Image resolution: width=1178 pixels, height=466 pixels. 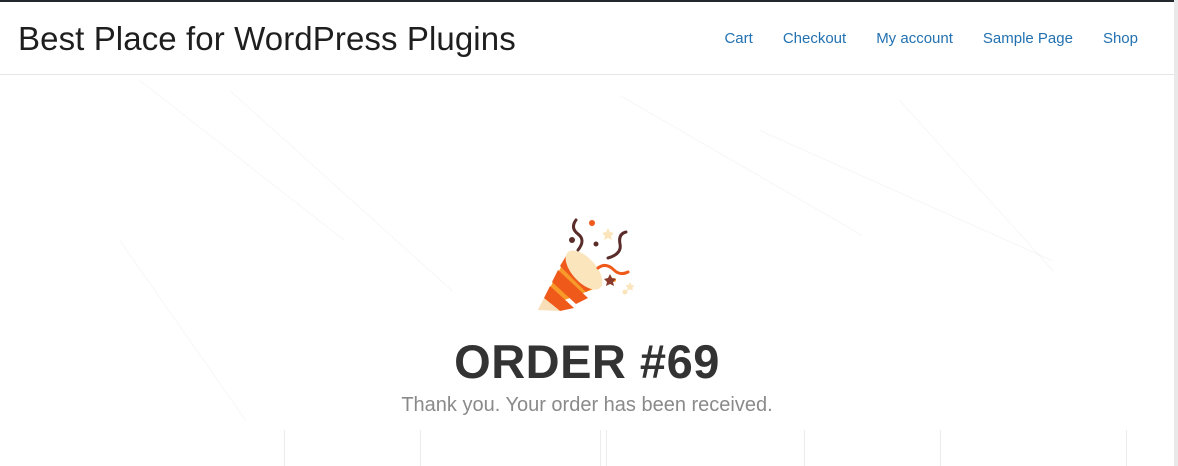 I want to click on nav-item-cart: Cart, so click(x=738, y=38).